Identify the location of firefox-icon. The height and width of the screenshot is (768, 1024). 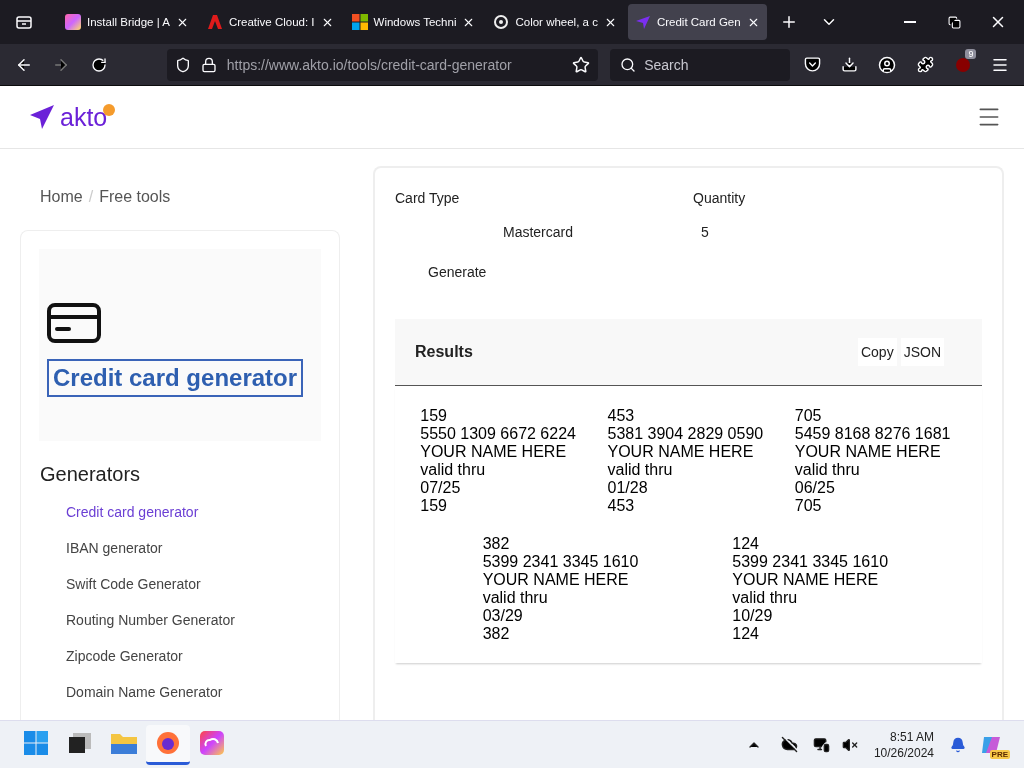
(168, 743).